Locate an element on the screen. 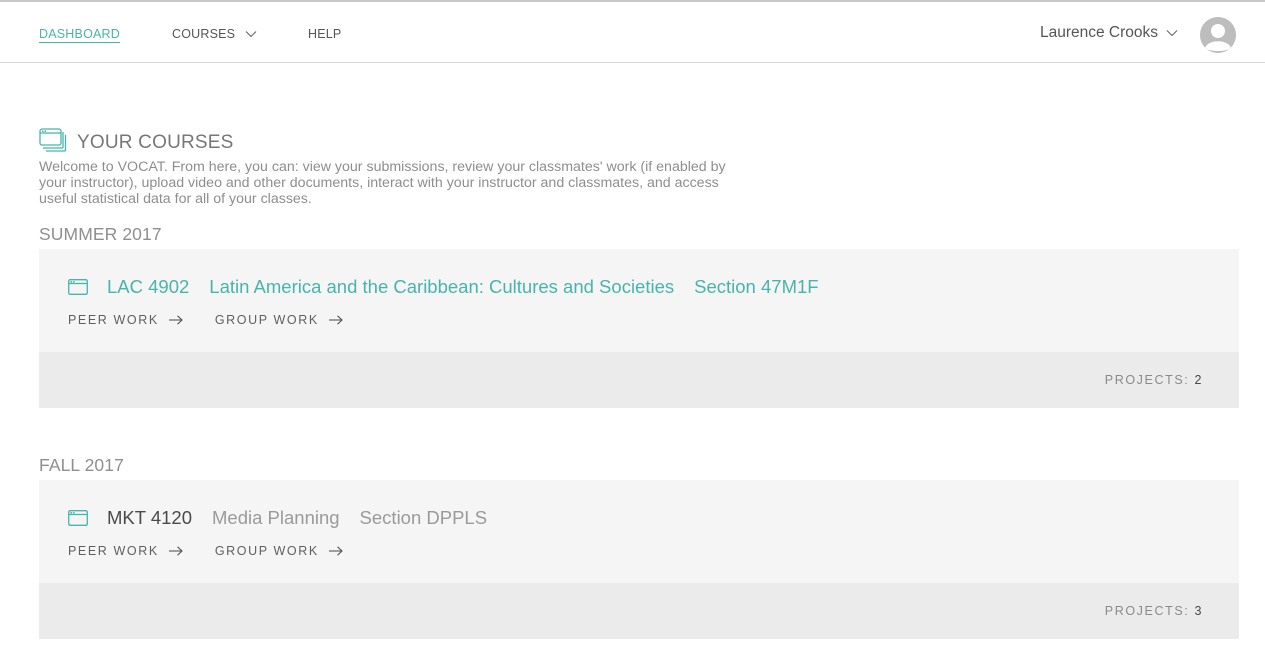 This screenshot has width=1265, height=657. term-heading: FALL 2017 is located at coordinates (81, 465).